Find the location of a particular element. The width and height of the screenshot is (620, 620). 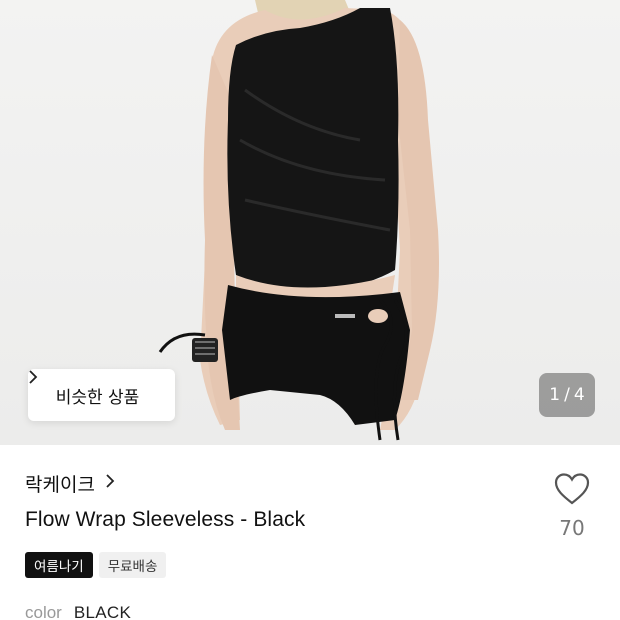

product-tags: 여름나기 무료배송 is located at coordinates (96, 565).